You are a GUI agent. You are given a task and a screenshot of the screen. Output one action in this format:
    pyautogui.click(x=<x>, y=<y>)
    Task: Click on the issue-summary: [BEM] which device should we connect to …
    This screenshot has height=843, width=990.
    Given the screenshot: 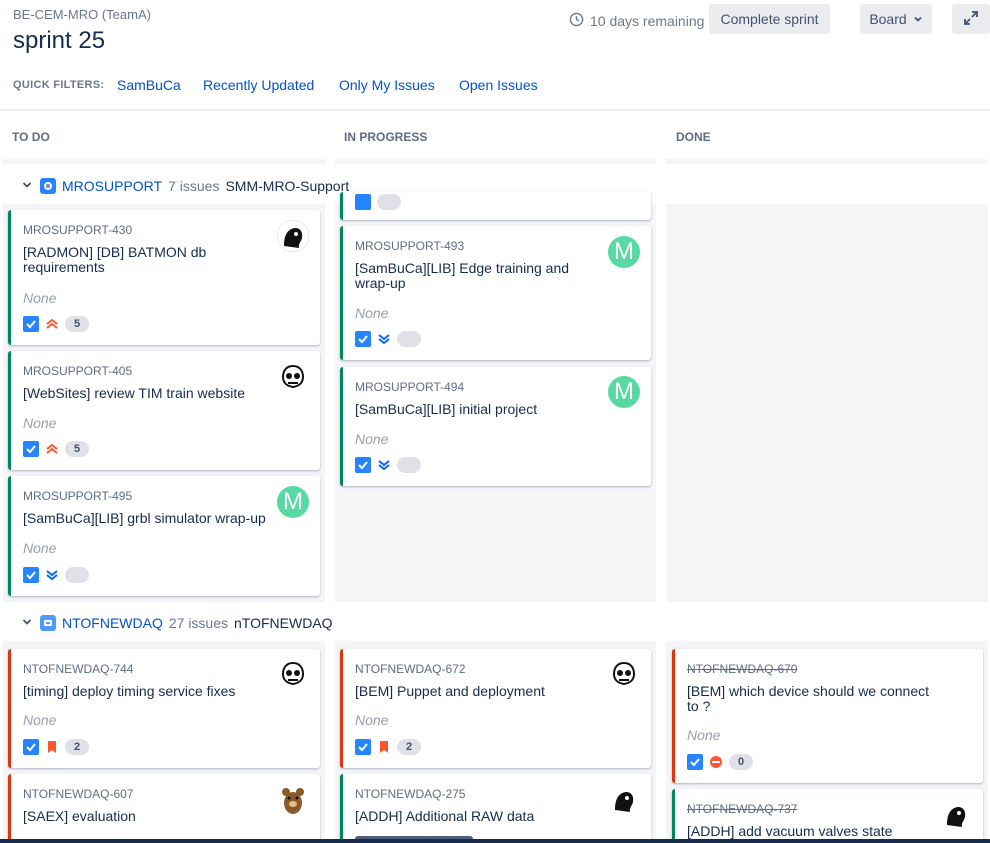 What is the action you would take?
    pyautogui.click(x=808, y=698)
    